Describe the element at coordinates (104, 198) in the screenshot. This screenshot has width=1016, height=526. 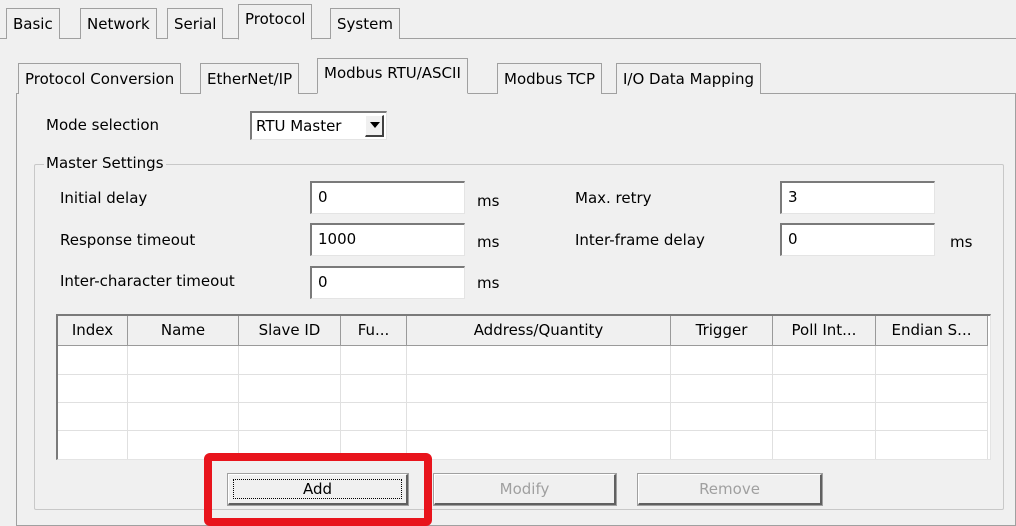
I see `initial-delay-label: Initial delay` at that location.